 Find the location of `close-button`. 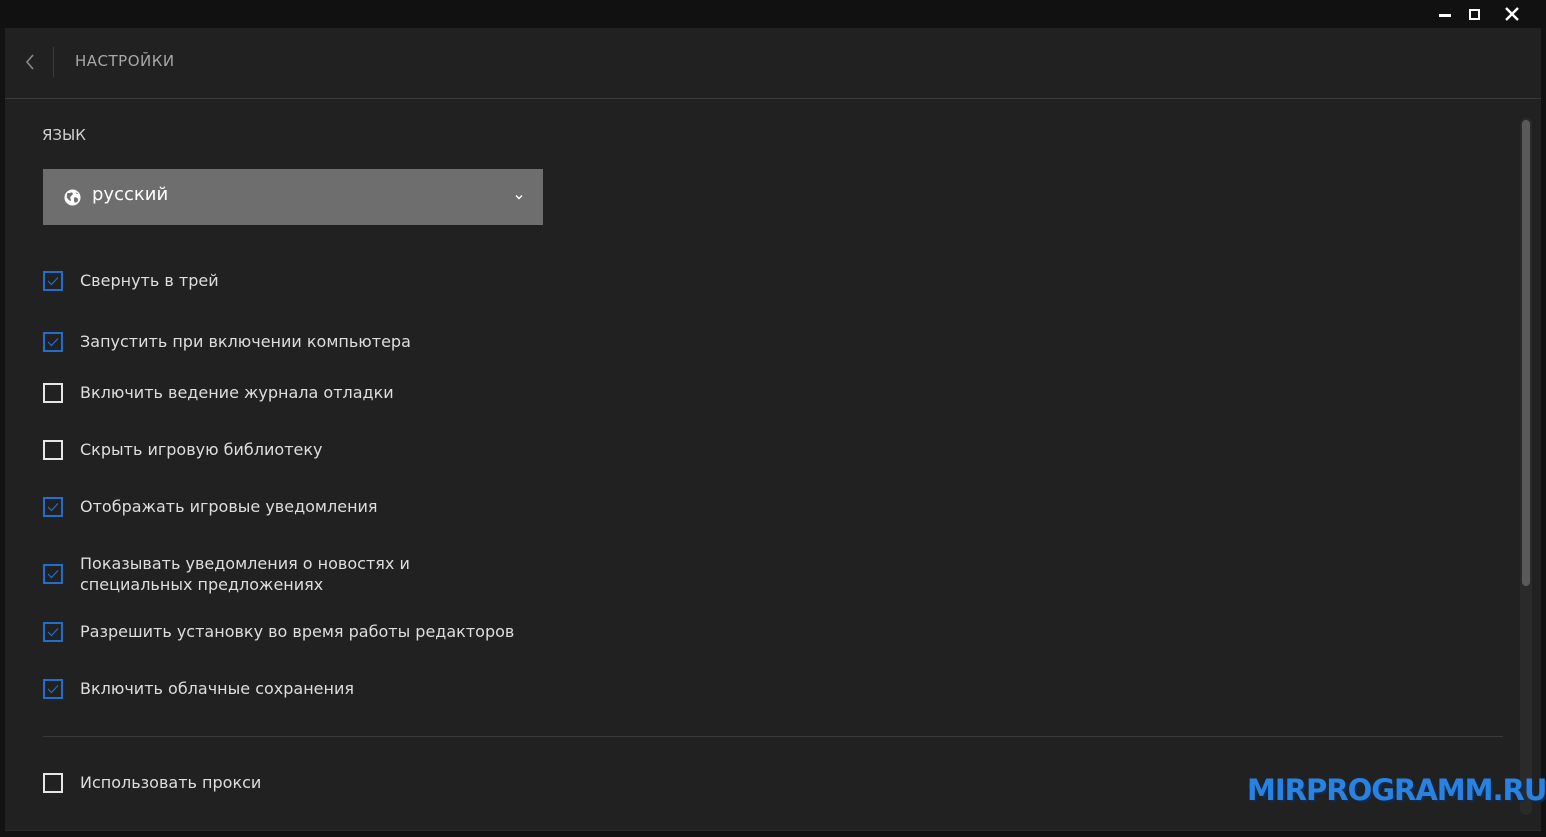

close-button is located at coordinates (1512, 14).